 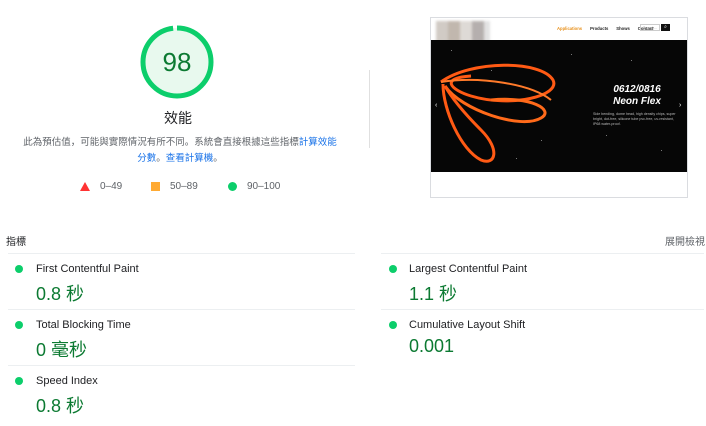 I want to click on metric-name-si: Speed Index, so click(x=67, y=381).